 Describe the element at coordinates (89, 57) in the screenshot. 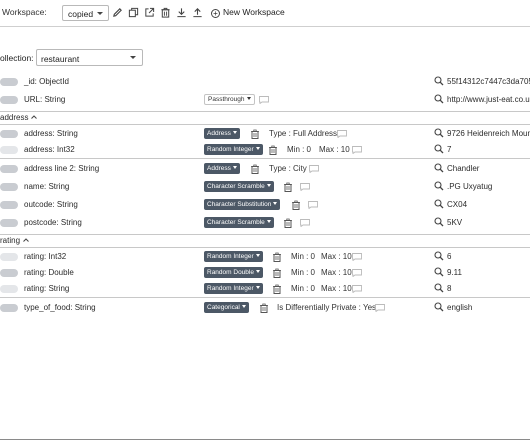

I see `collection-select: restaurant` at that location.